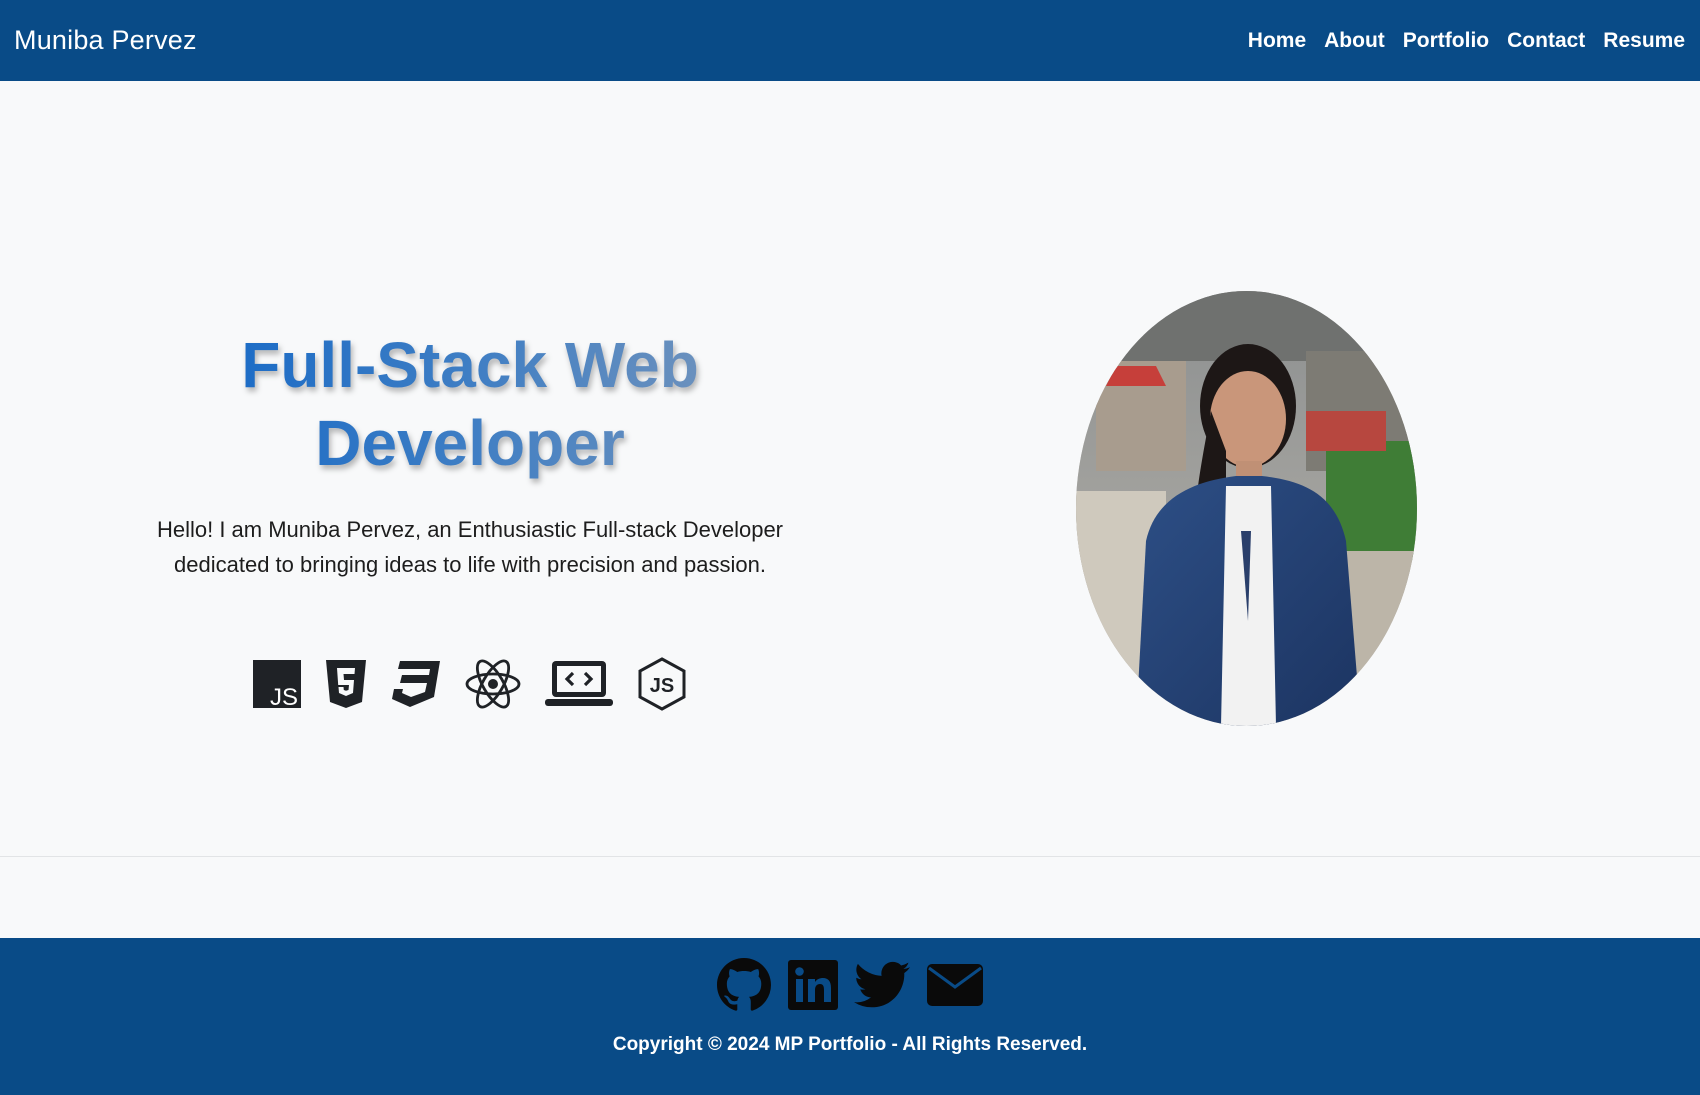 The width and height of the screenshot is (1700, 1095). I want to click on hero-title: Full-Stack Web Developer, so click(470, 404).